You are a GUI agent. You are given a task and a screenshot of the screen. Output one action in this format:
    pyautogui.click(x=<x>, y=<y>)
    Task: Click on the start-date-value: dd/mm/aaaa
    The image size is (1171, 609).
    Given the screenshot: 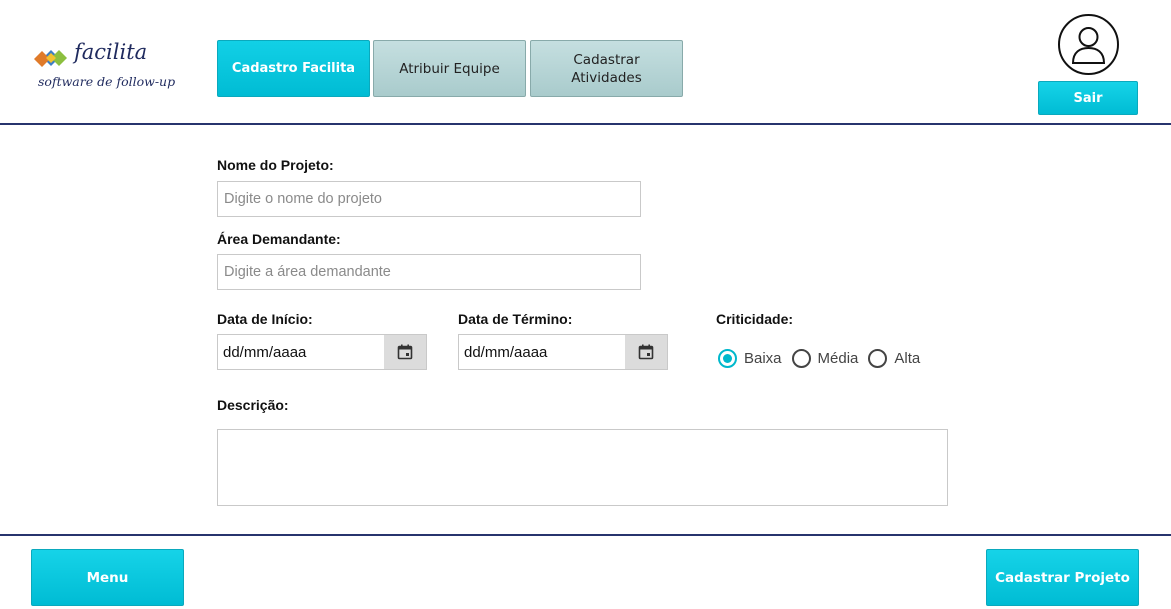 What is the action you would take?
    pyautogui.click(x=265, y=352)
    